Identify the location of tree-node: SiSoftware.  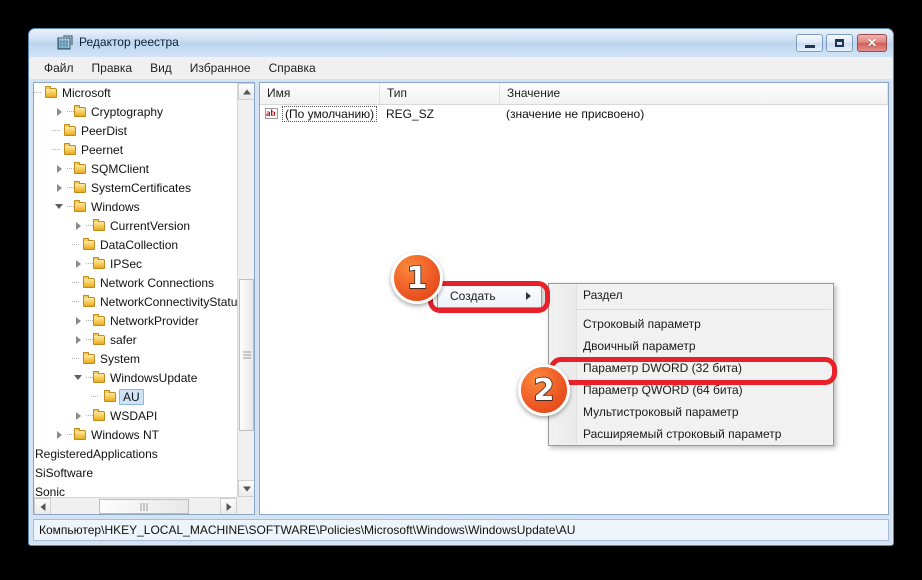
(135, 472).